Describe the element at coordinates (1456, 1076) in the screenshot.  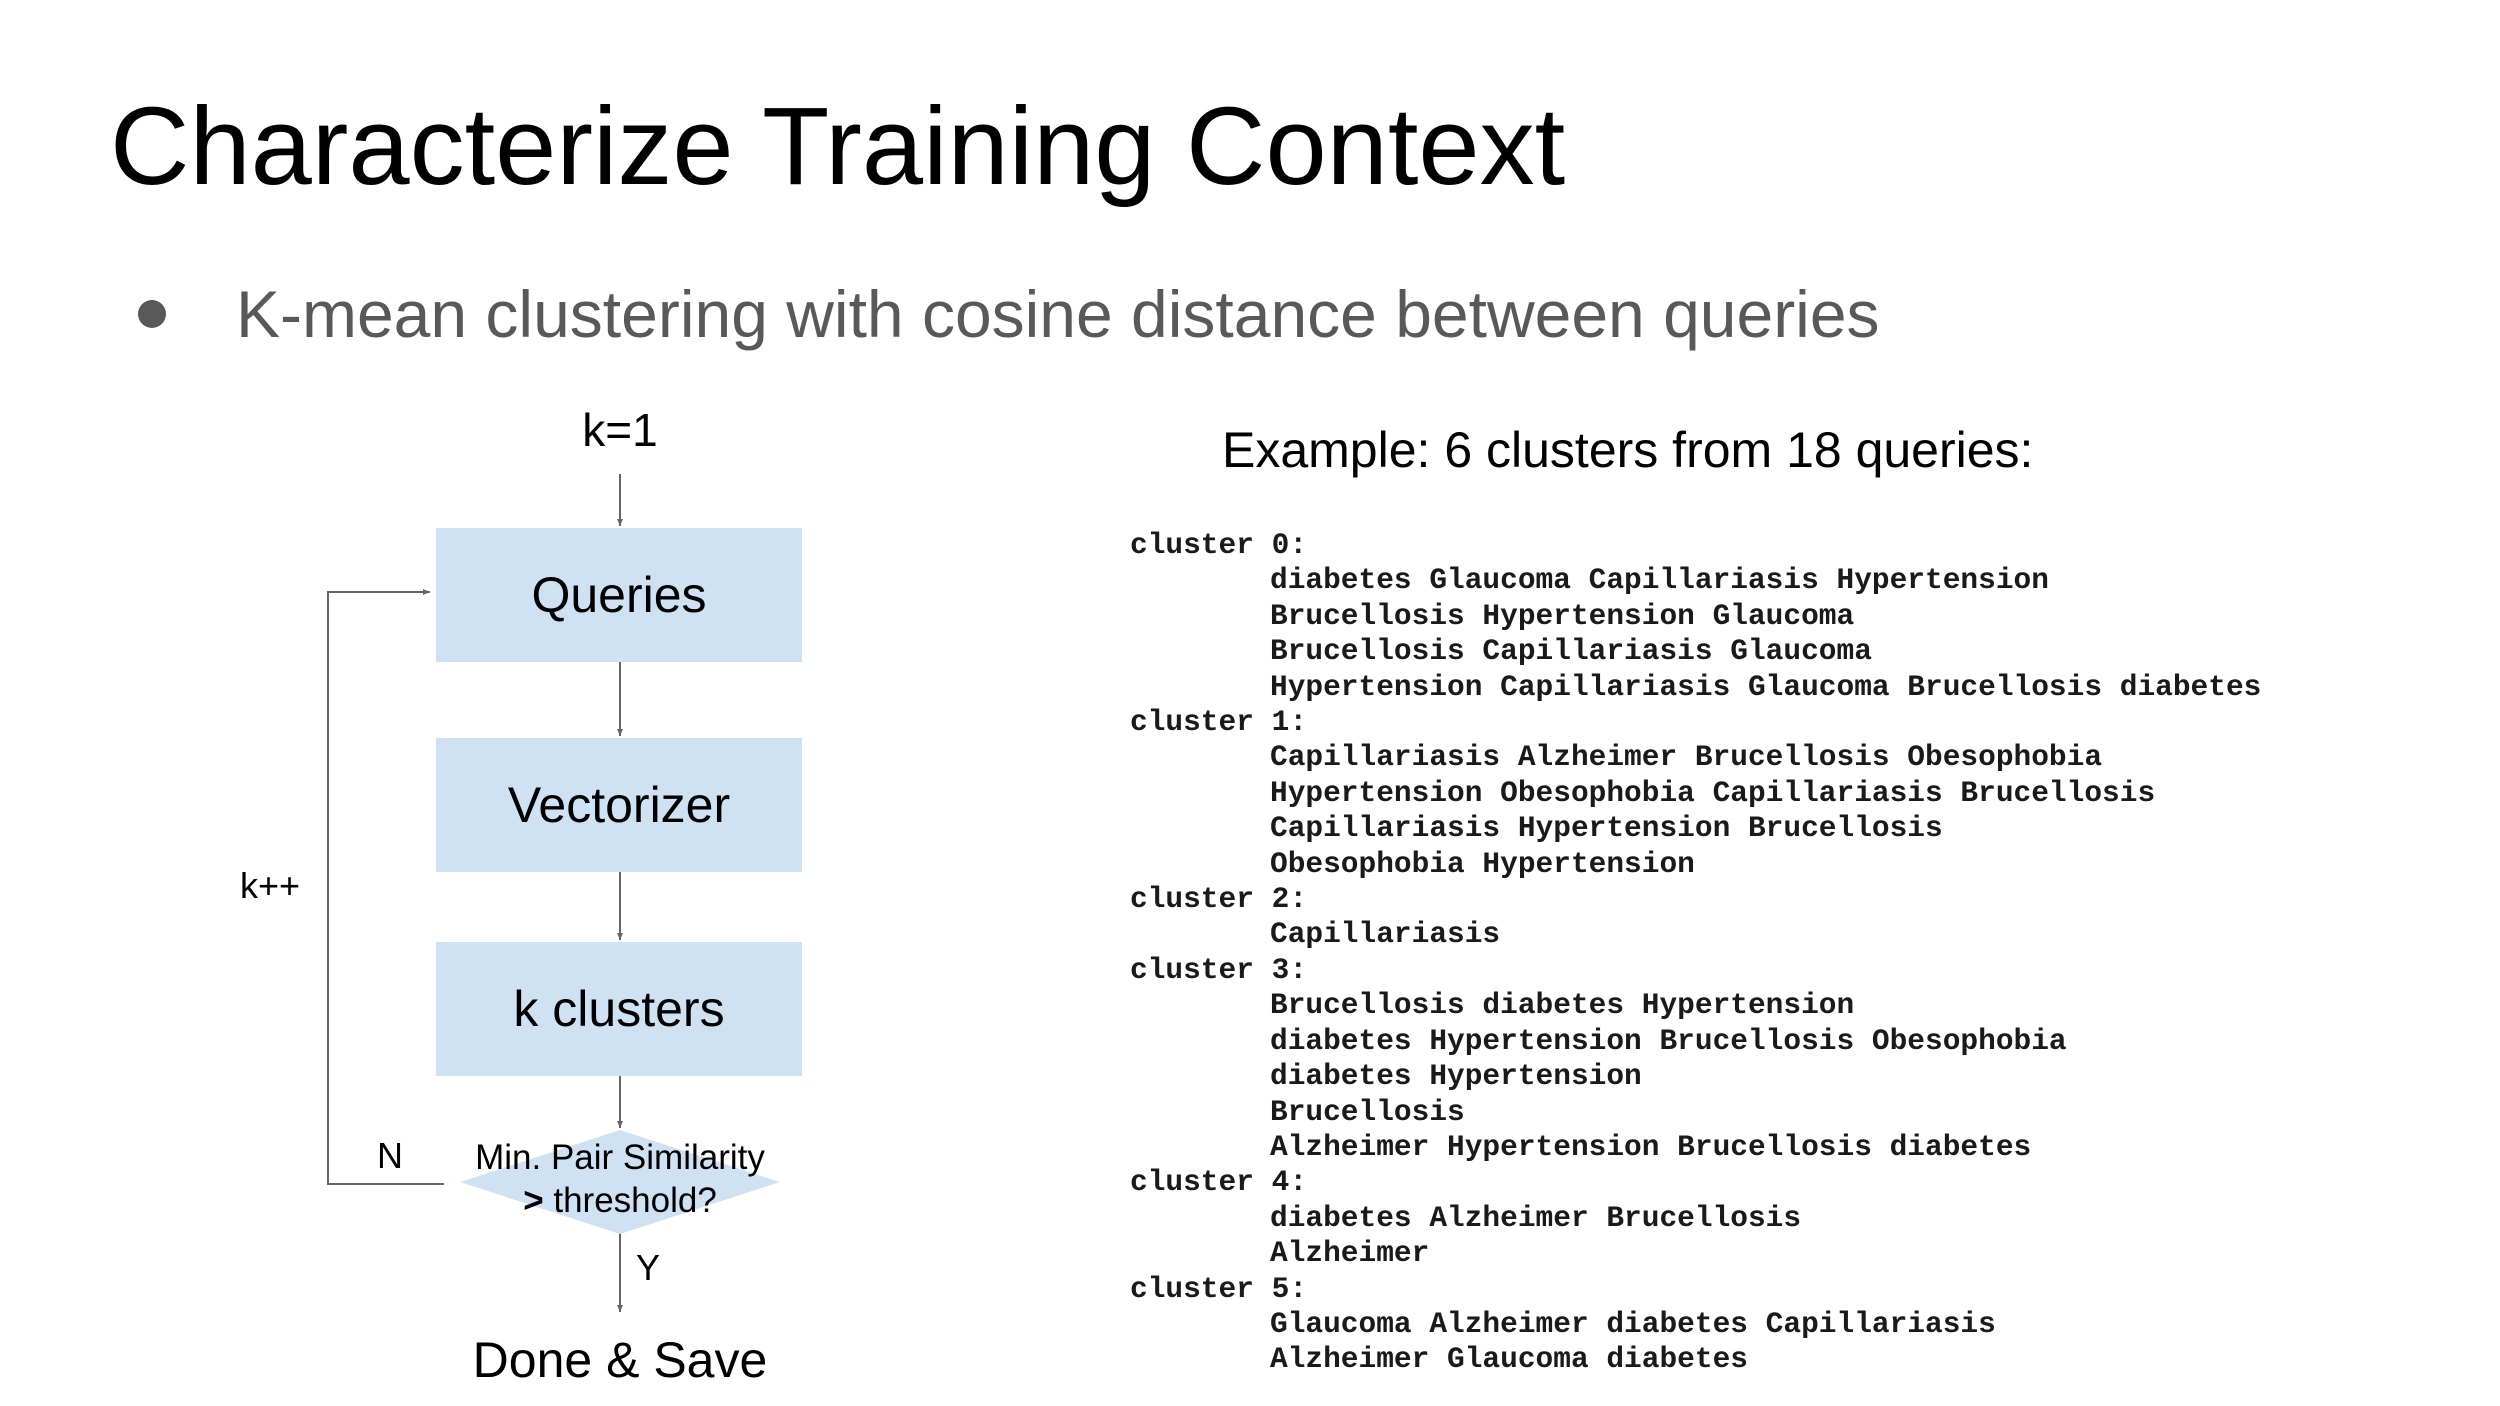
I see `cluster-query: diabetes Hypertension` at that location.